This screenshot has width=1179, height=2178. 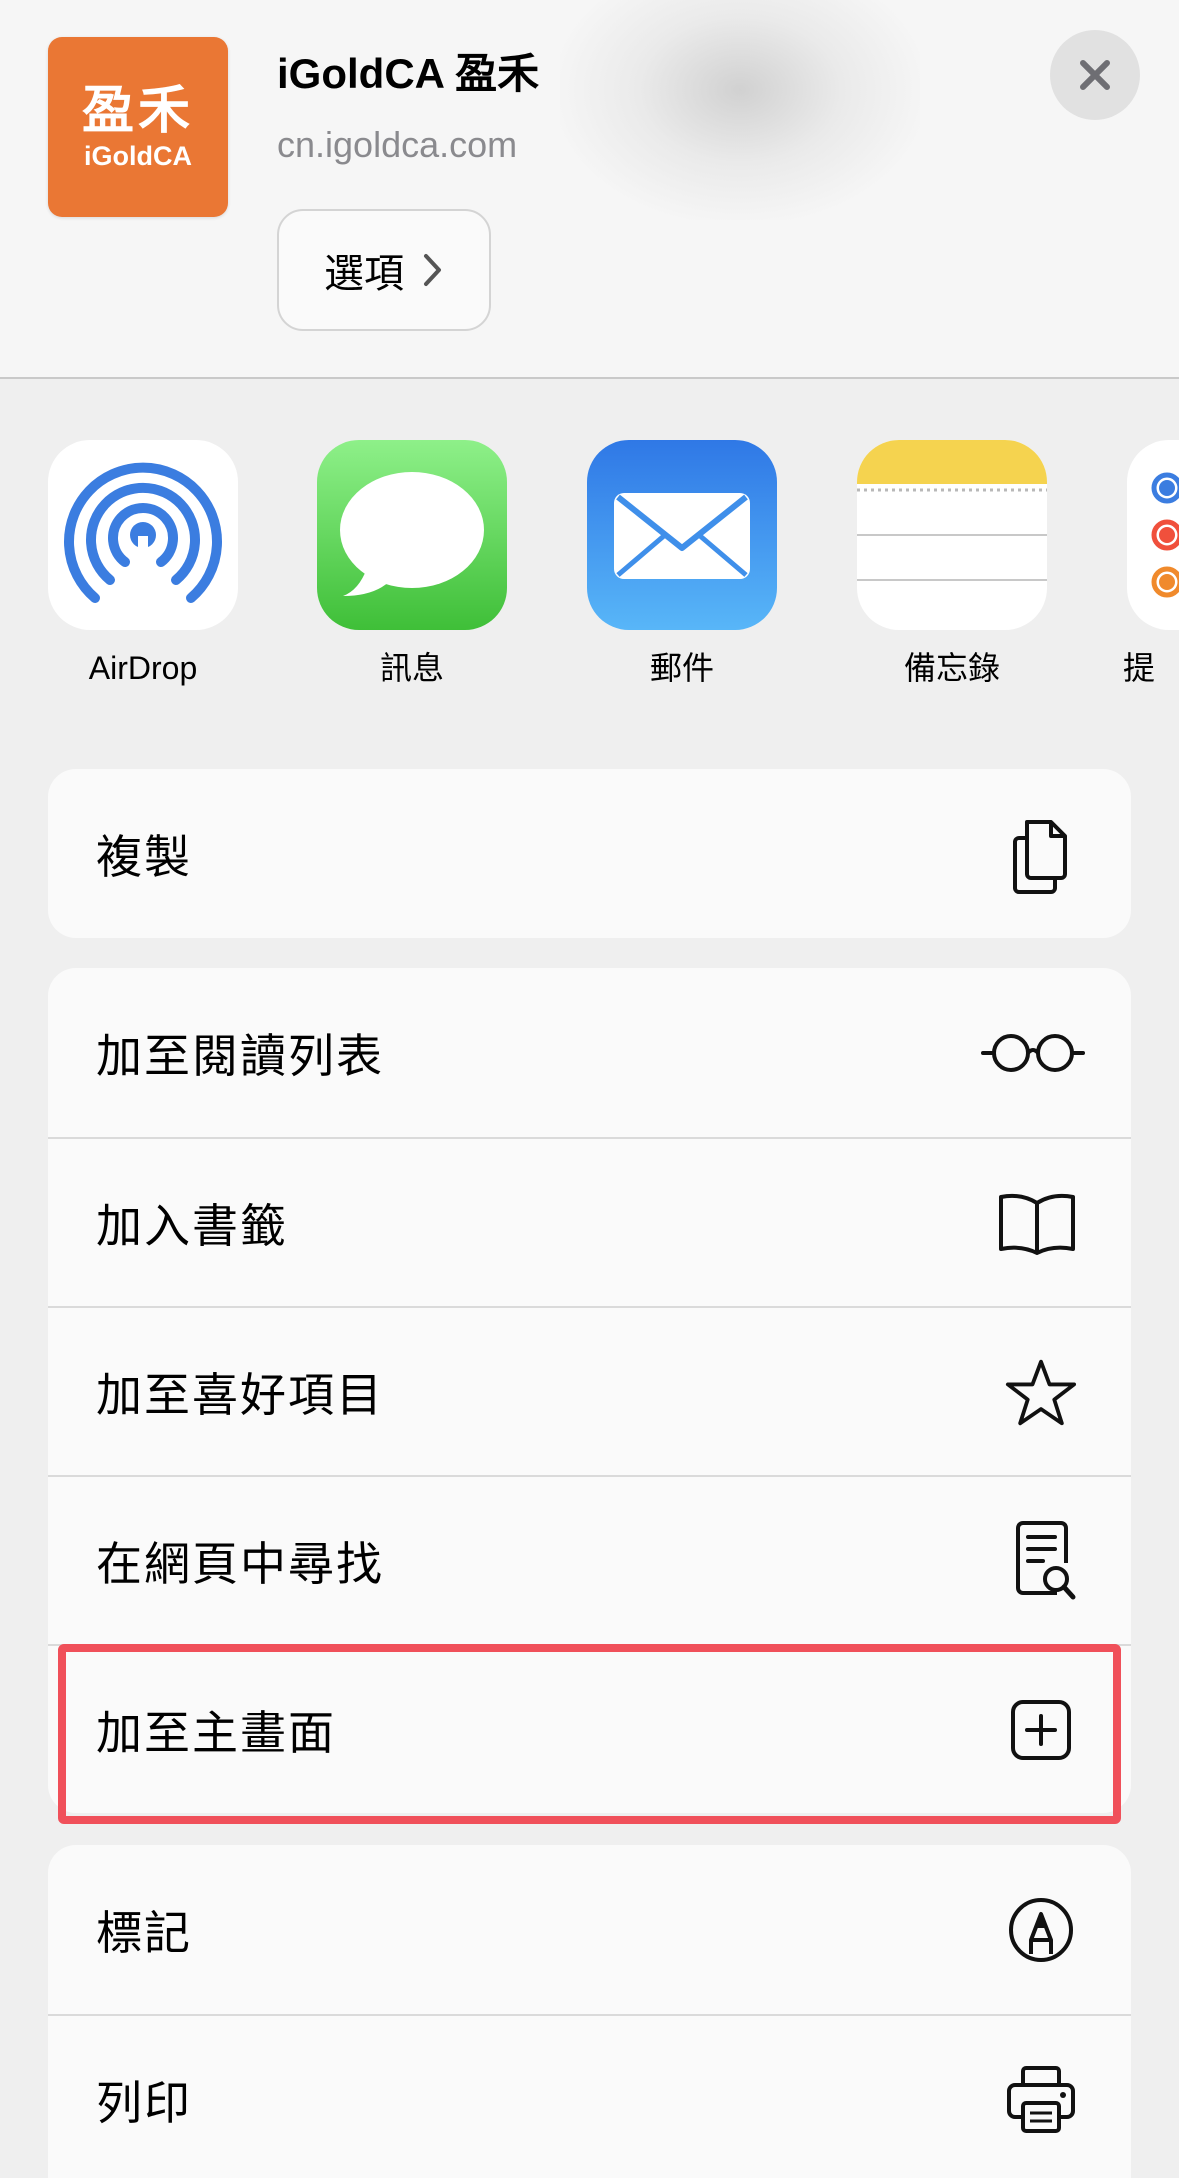 I want to click on close-button, so click(x=1095, y=75).